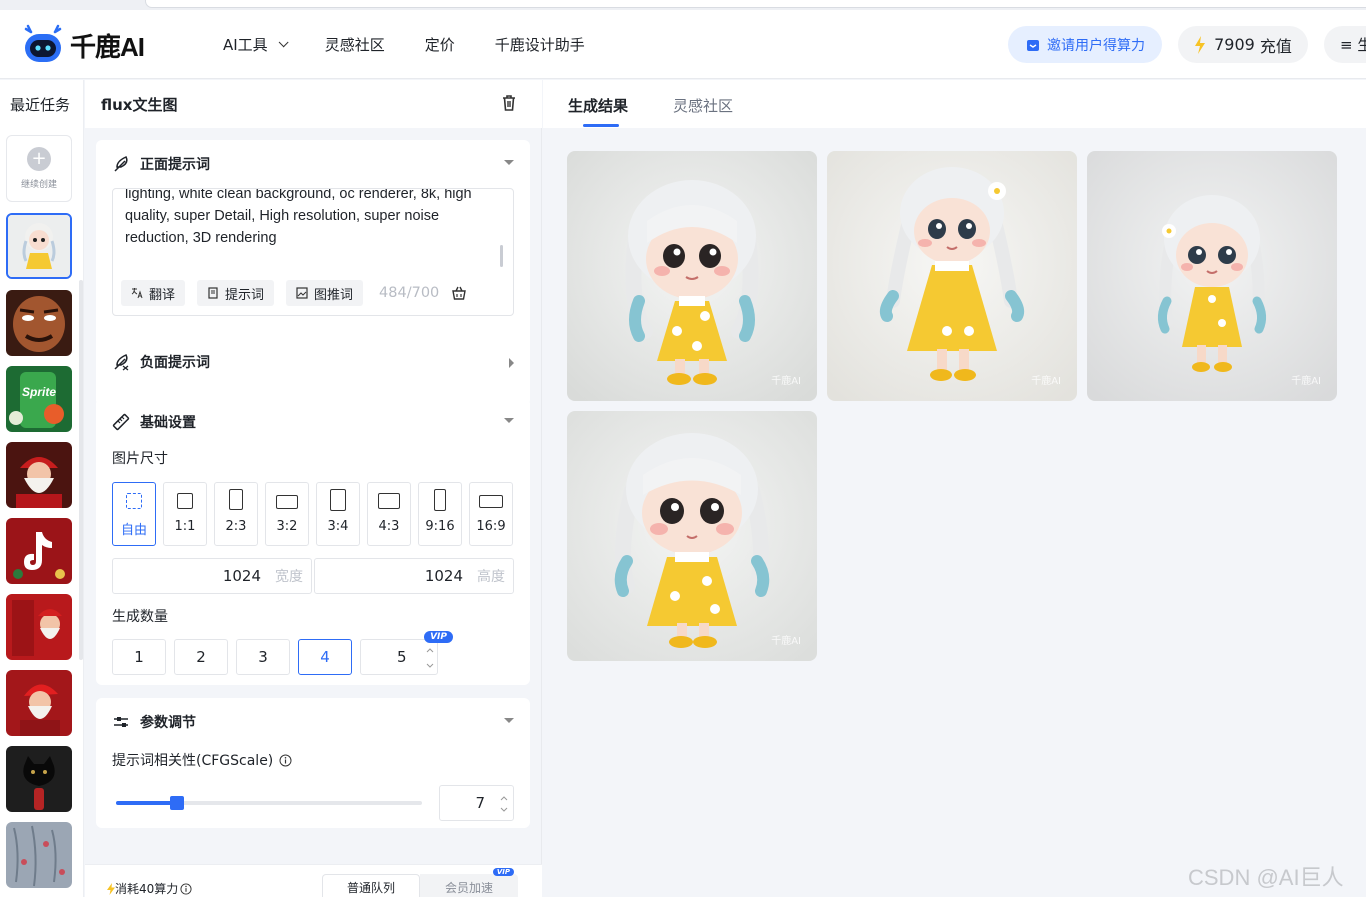 The height and width of the screenshot is (897, 1366). What do you see at coordinates (81, 470) in the screenshot?
I see `recent-scrollbar` at bounding box center [81, 470].